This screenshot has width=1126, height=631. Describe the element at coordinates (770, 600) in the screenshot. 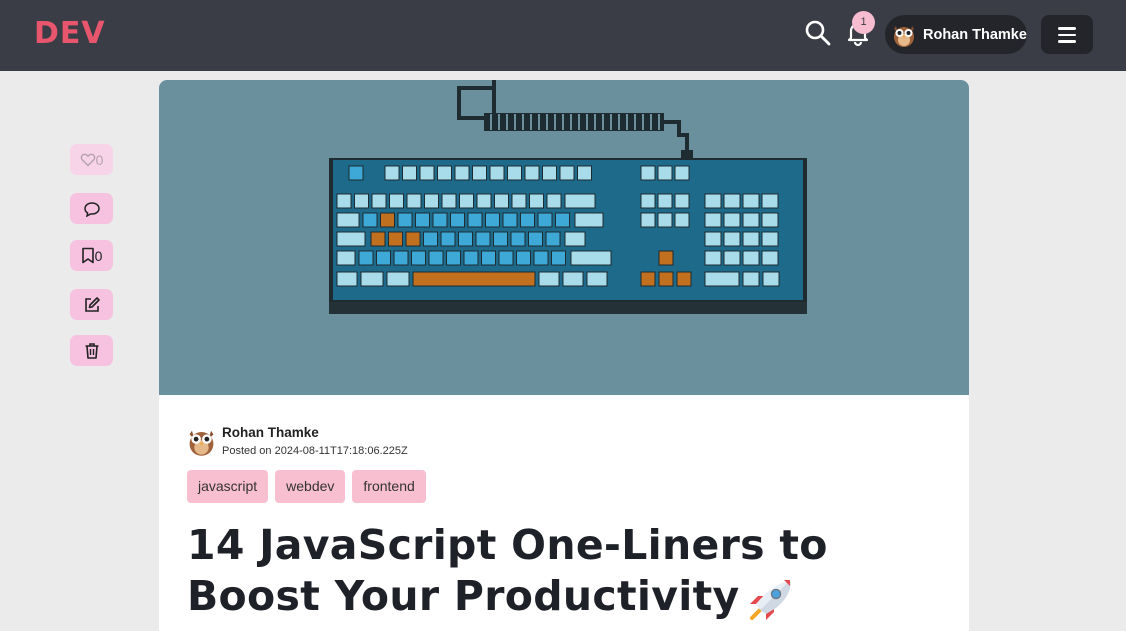

I see `rocket-icon` at that location.